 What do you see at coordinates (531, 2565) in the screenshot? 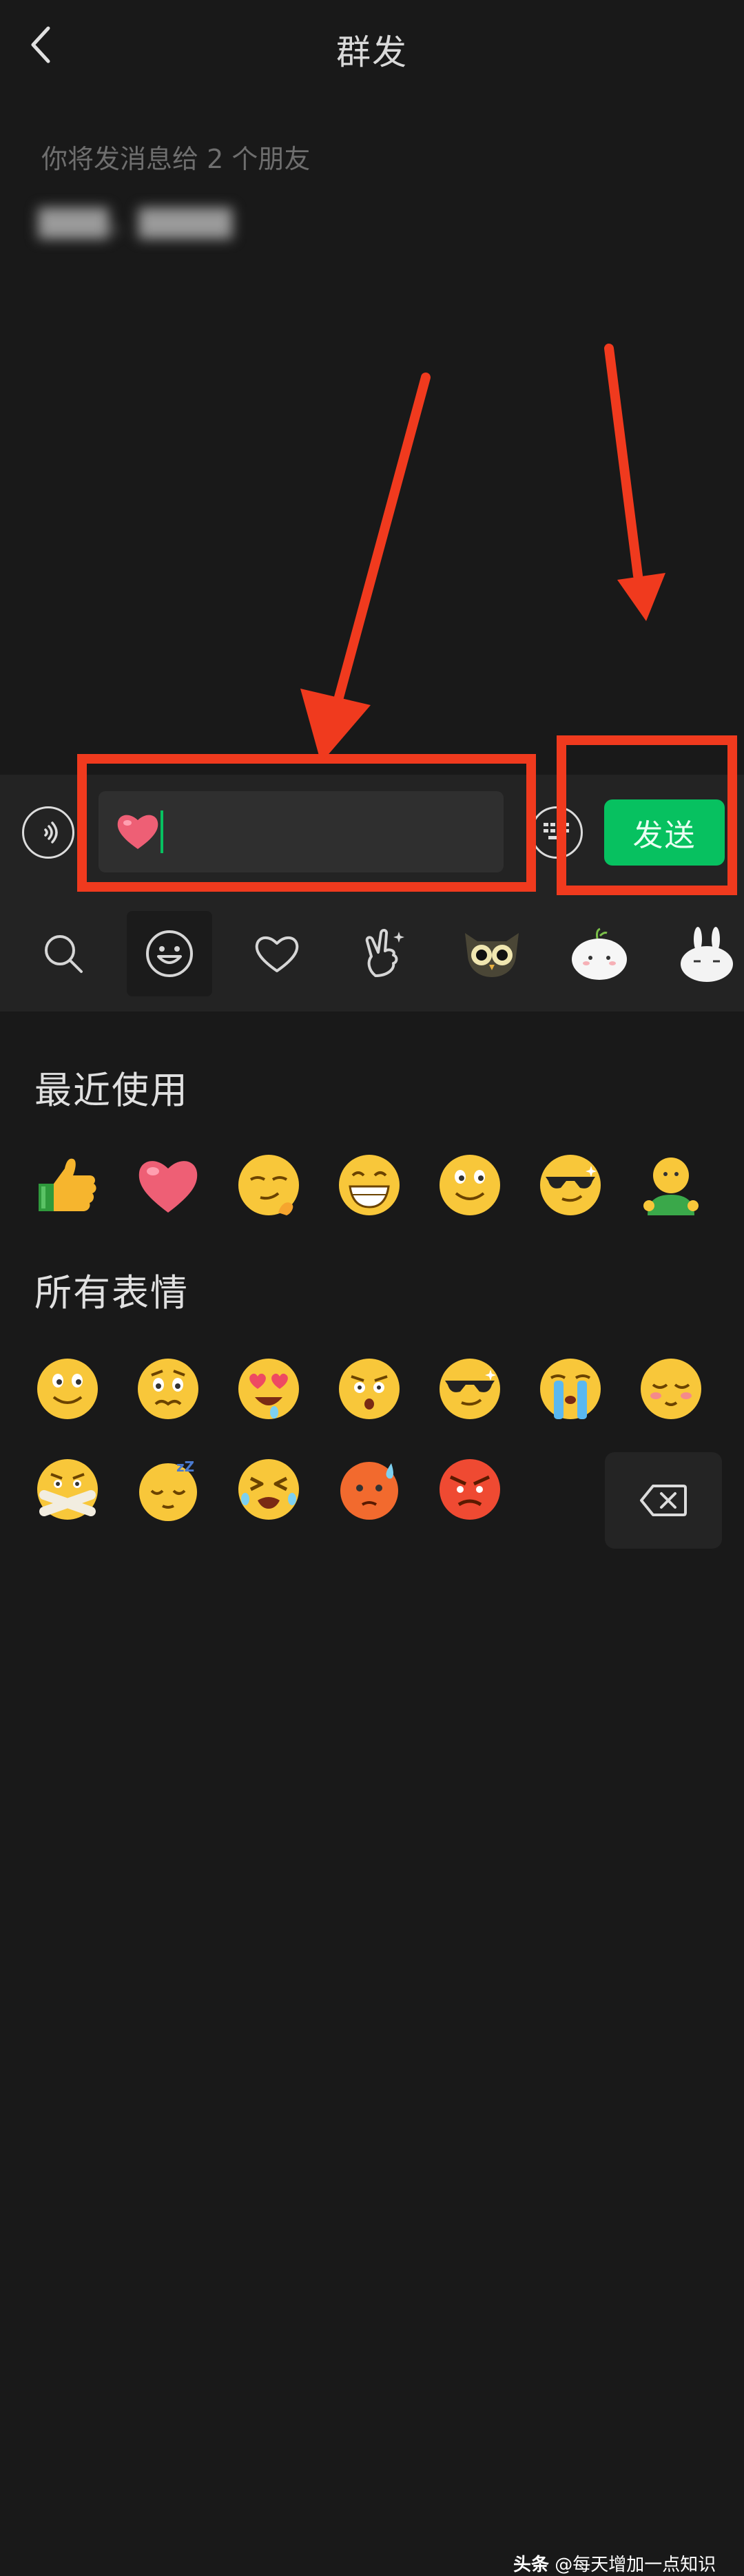
I see `watermark-brand: 头条` at bounding box center [531, 2565].